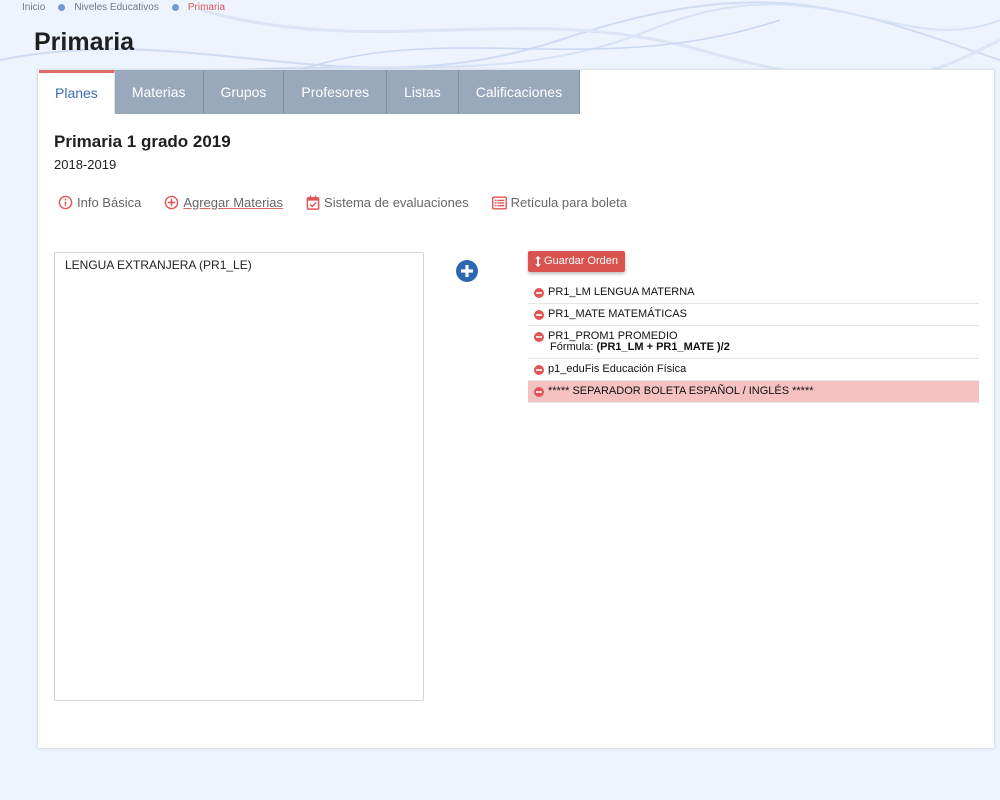 This screenshot has height=800, width=1000. What do you see at coordinates (206, 7) in the screenshot?
I see `breadcrumb-item-current: Primaria` at bounding box center [206, 7].